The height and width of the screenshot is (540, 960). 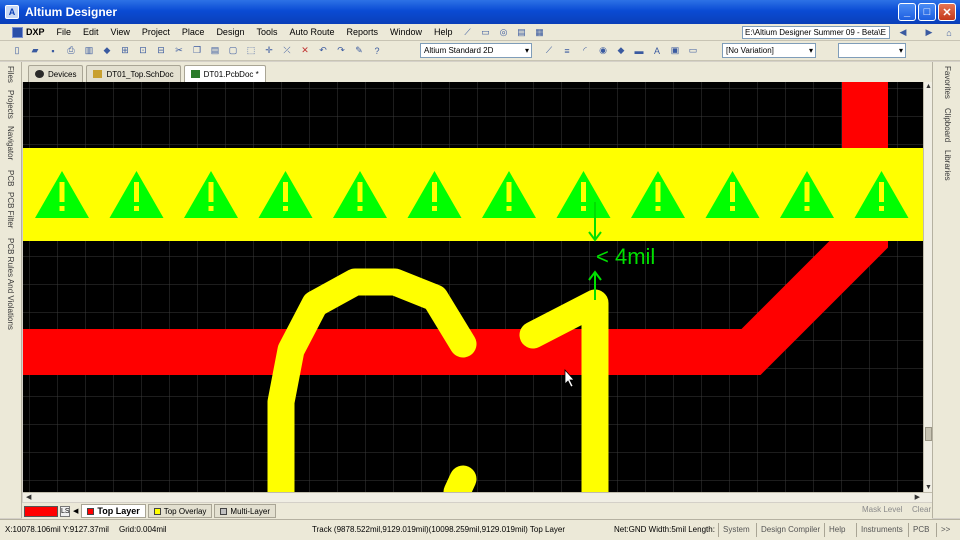 What do you see at coordinates (107, 50) in the screenshot?
I see `3d-view-icon: ◆` at bounding box center [107, 50].